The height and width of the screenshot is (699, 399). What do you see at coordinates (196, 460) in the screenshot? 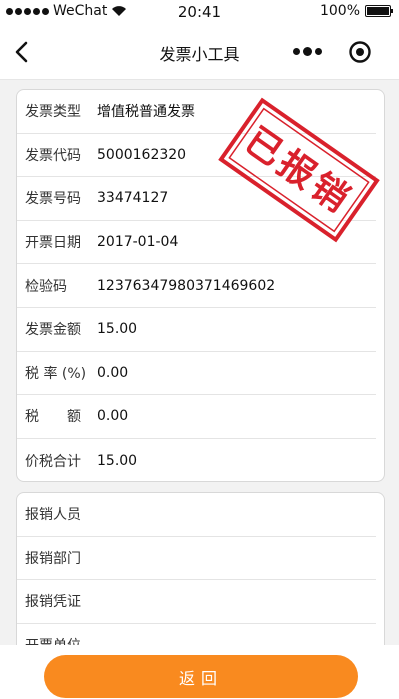
I see `row-total: 价税合计 15.00` at bounding box center [196, 460].